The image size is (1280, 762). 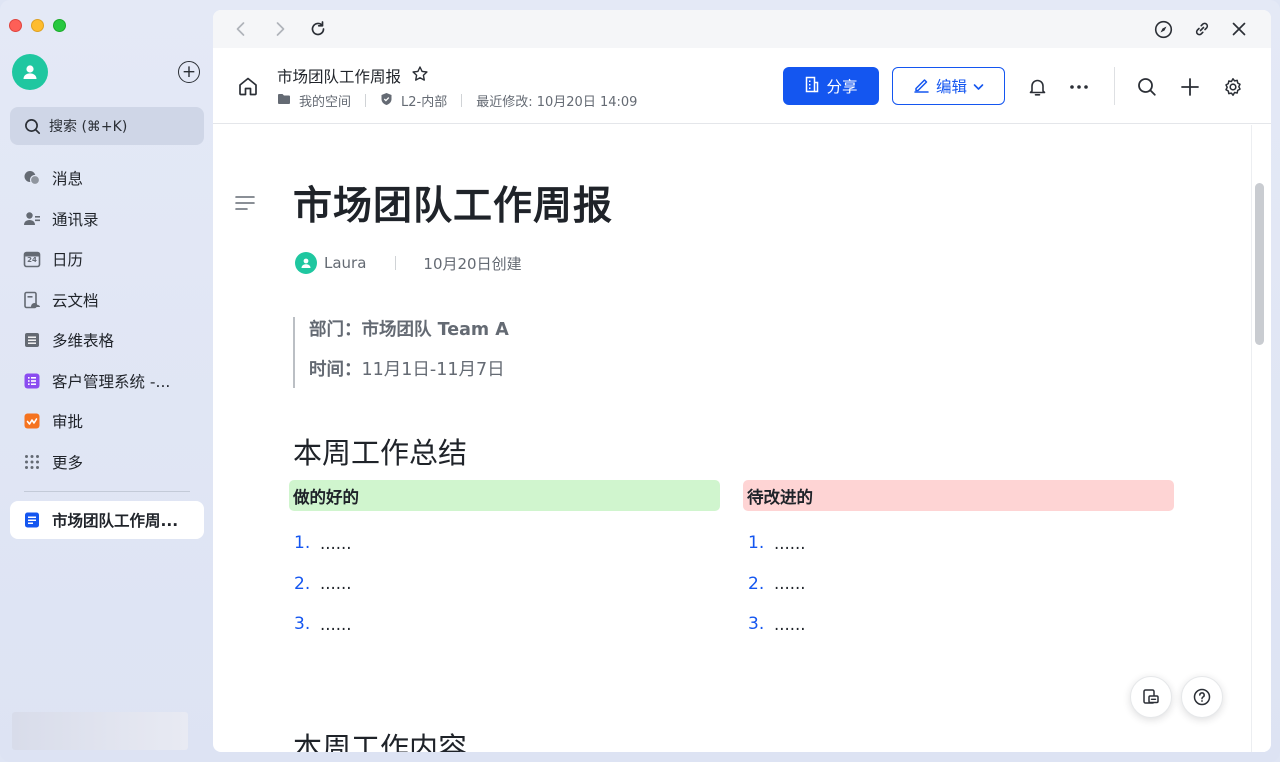 What do you see at coordinates (557, 102) in the screenshot?
I see `last-modified: 最近修改: 10月20日 14:09` at bounding box center [557, 102].